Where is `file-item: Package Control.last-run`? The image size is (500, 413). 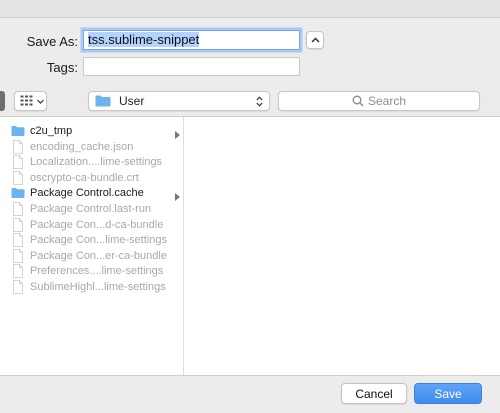 file-item: Package Control.last-run is located at coordinates (92, 209).